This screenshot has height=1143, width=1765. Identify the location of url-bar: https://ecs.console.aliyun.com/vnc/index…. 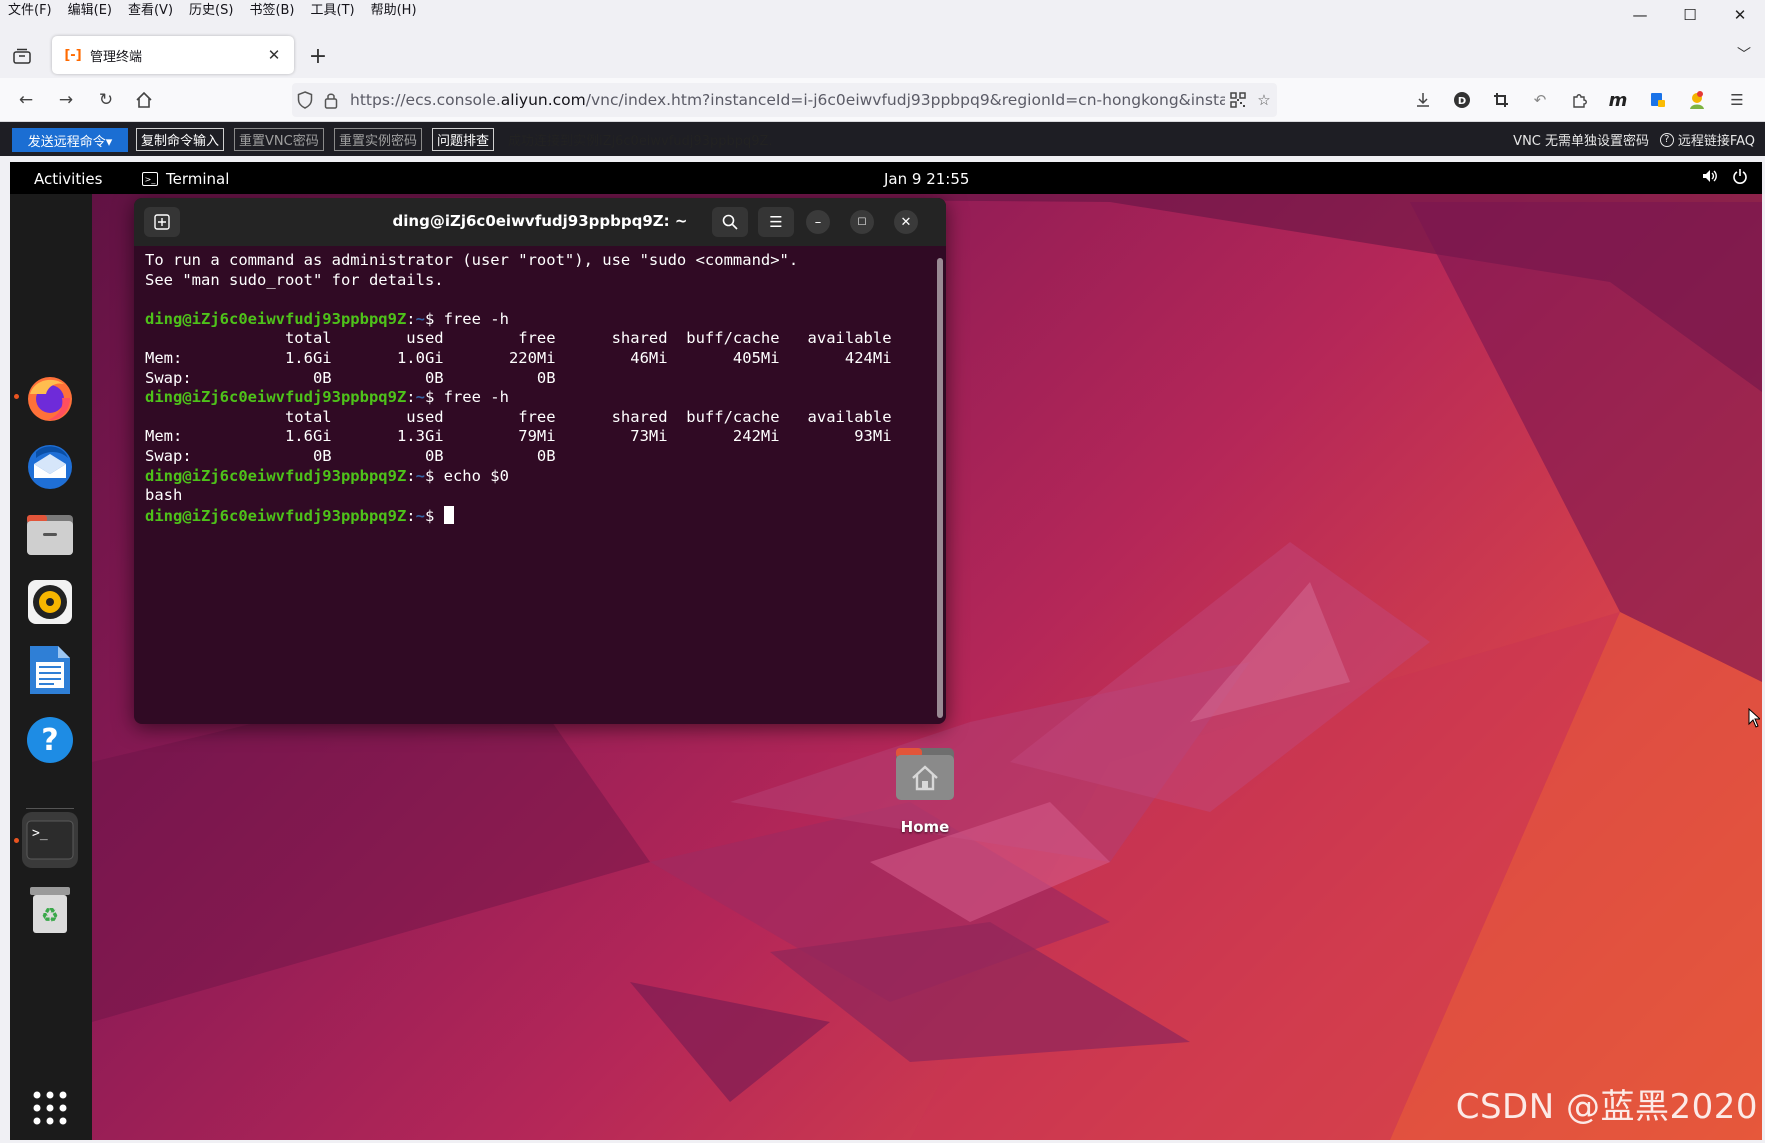
(784, 100).